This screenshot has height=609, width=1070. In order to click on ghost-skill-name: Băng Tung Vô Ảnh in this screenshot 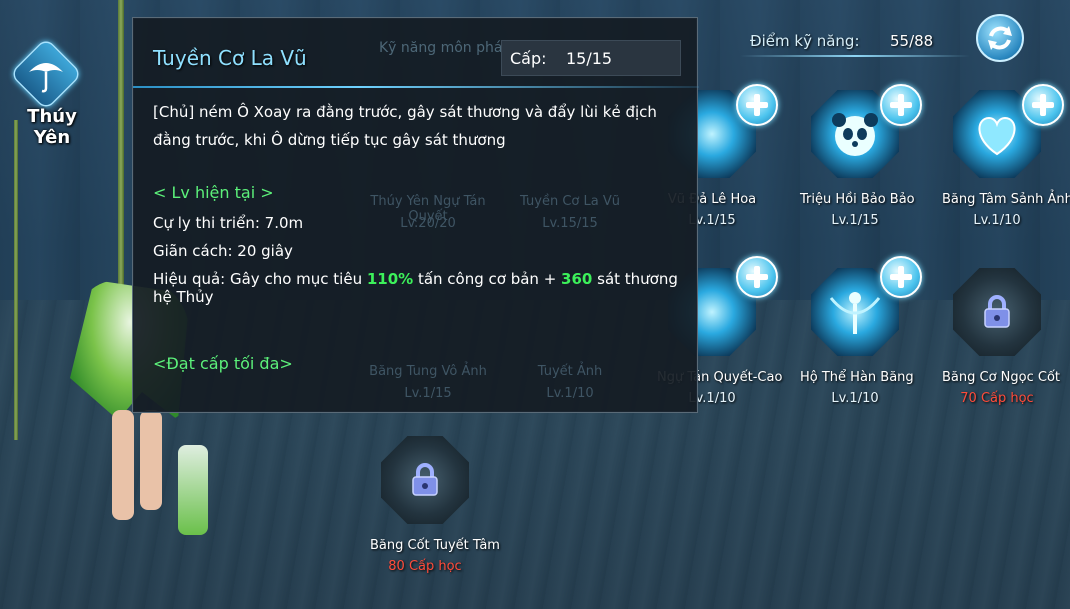, I will do `click(428, 371)`.